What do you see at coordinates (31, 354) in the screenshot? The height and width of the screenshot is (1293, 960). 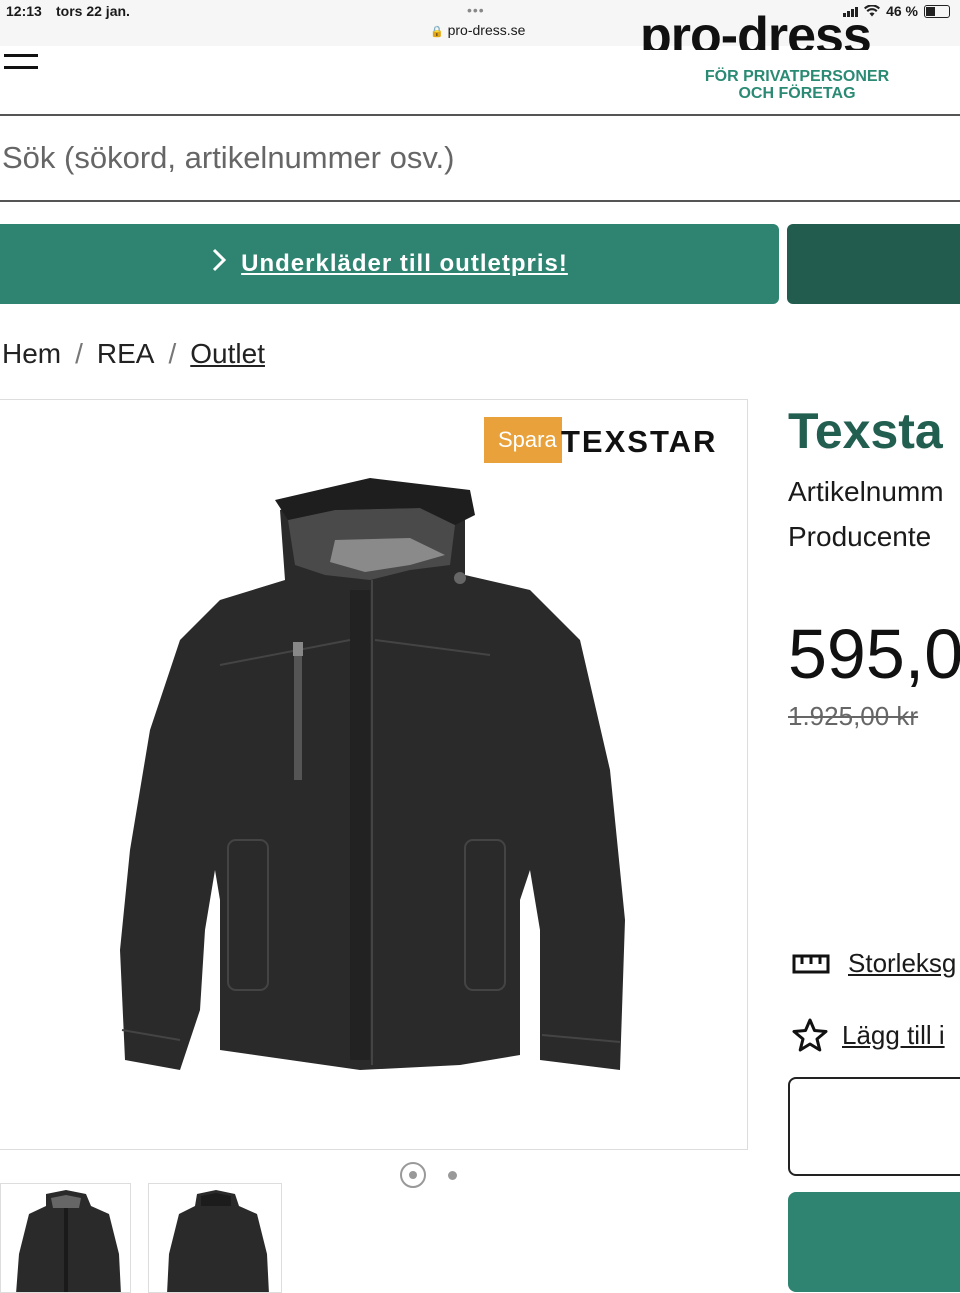 I see `breadcrumb-home: Hem` at bounding box center [31, 354].